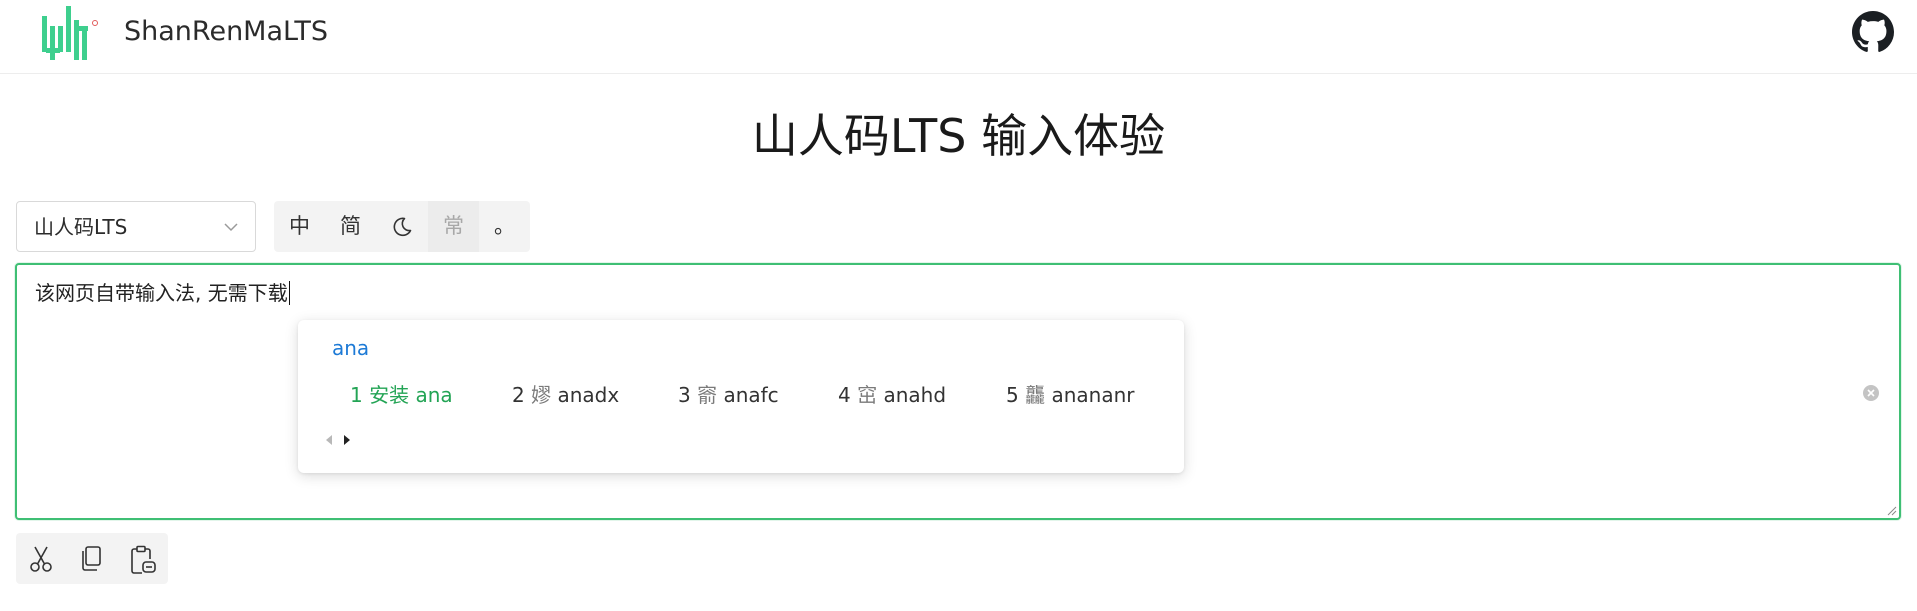 The image size is (1917, 611). I want to click on editor-text: 该网页自带输入法, 无需下载, so click(161, 293).